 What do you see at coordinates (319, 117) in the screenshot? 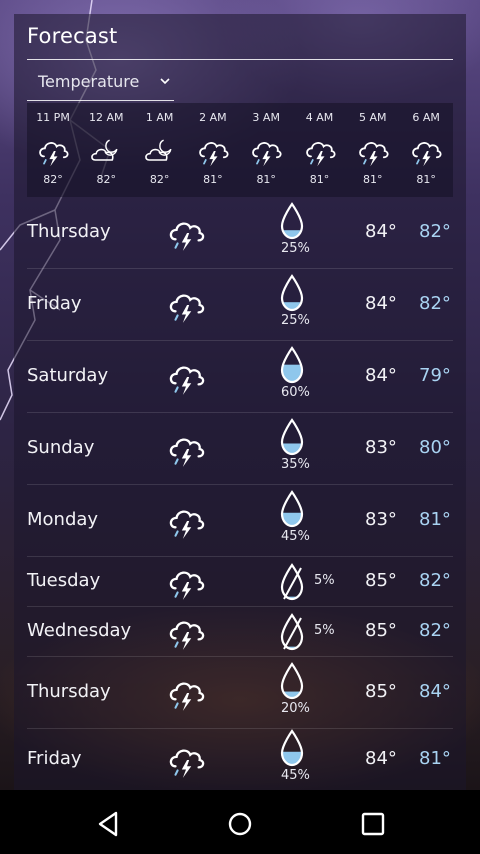
I see `hour-time: 4 AM` at bounding box center [319, 117].